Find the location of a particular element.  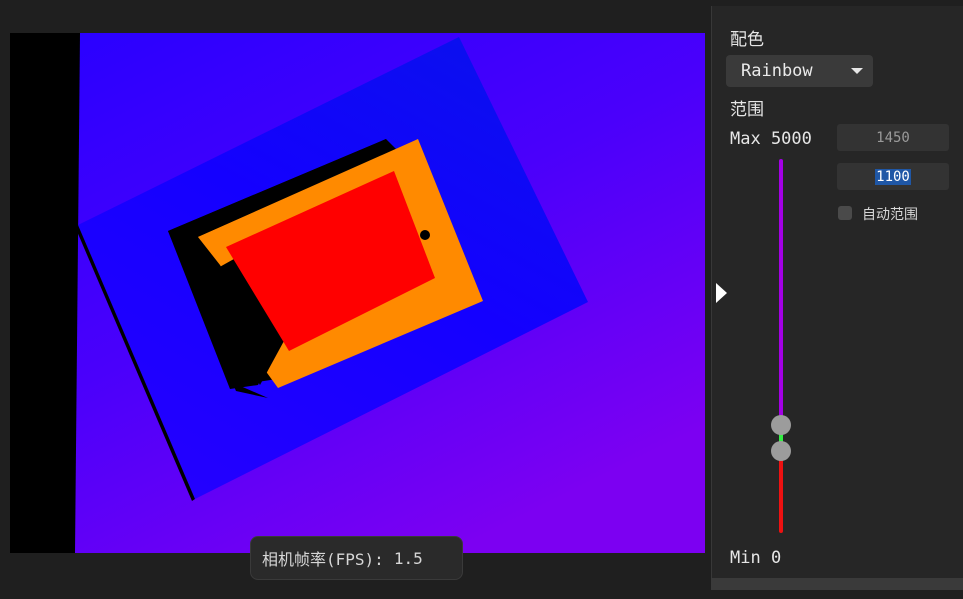

colormap-select: Rainbow is located at coordinates (799, 71).